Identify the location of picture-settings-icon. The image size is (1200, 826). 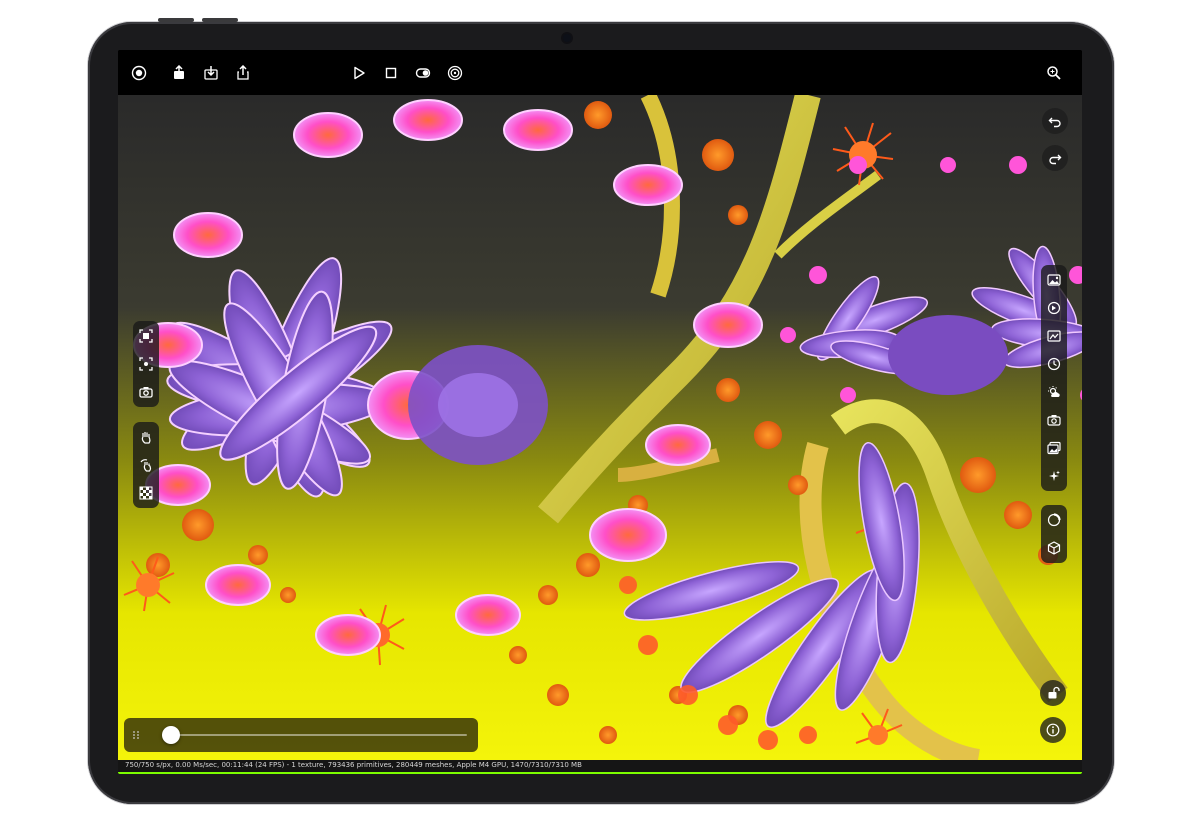
(1054, 336).